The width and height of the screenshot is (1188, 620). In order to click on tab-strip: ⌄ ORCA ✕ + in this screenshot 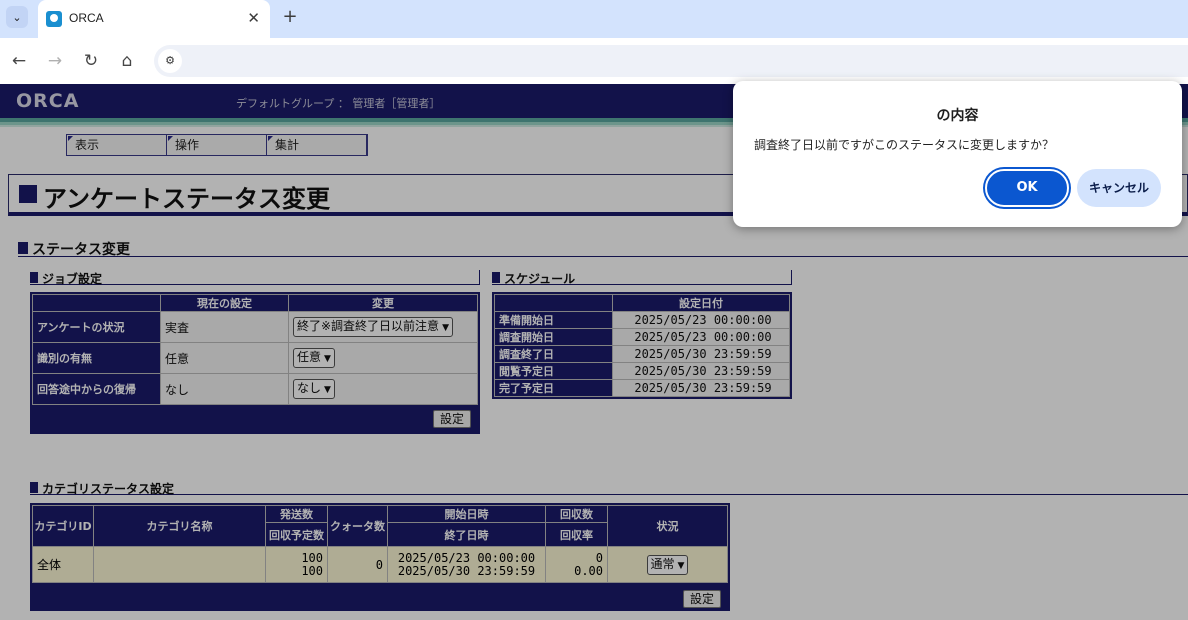, I will do `click(594, 19)`.